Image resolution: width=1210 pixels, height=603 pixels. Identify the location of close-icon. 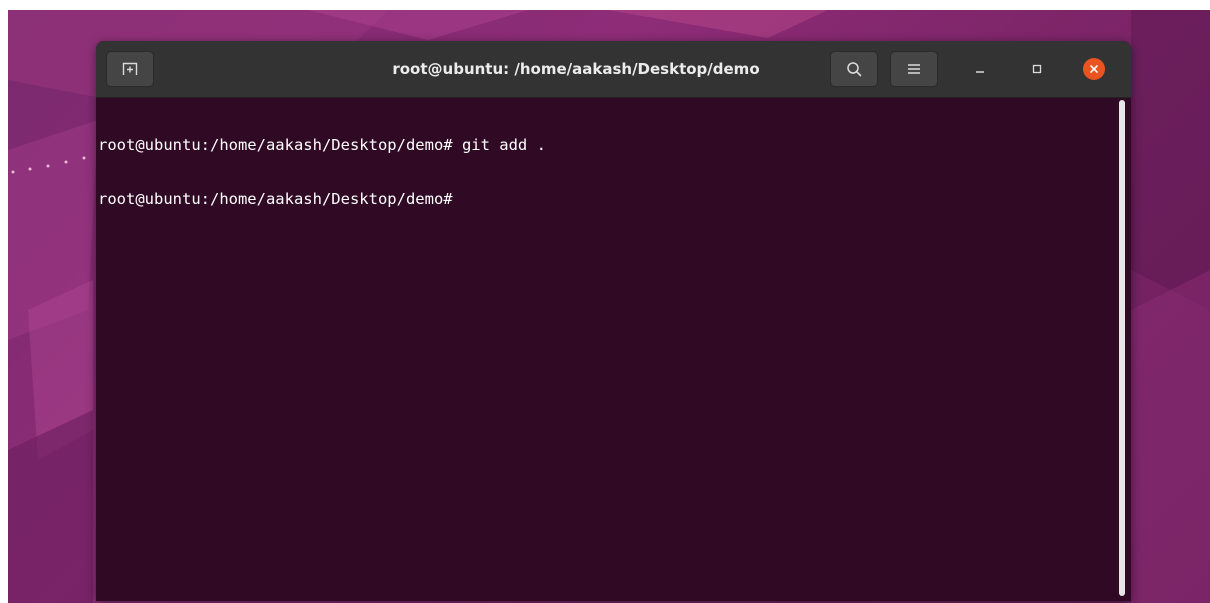
(1094, 69).